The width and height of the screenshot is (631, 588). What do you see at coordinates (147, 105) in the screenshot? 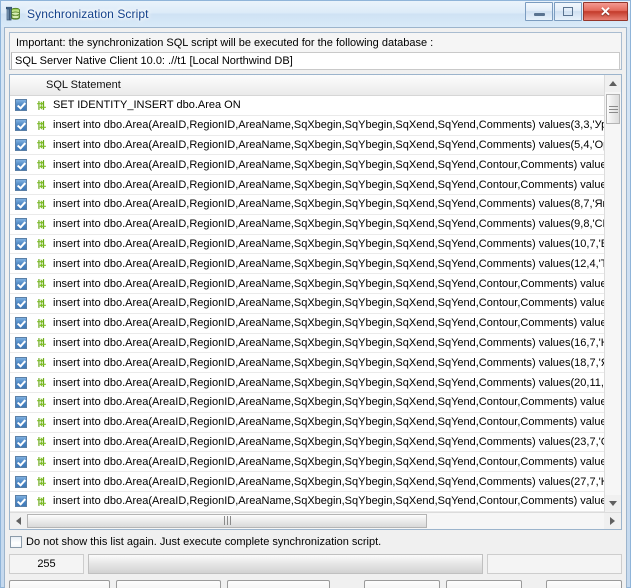
I see `sql-statement-text: SET IDENTITY_INSERT dbo.Area ON` at bounding box center [147, 105].